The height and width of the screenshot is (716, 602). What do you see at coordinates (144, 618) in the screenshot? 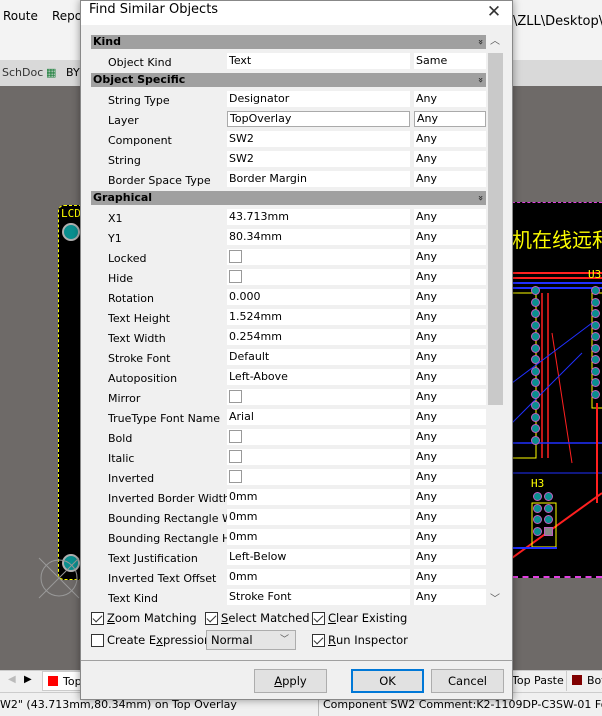
I see `zoom-matching-checkbox: Zoom Matching` at bounding box center [144, 618].